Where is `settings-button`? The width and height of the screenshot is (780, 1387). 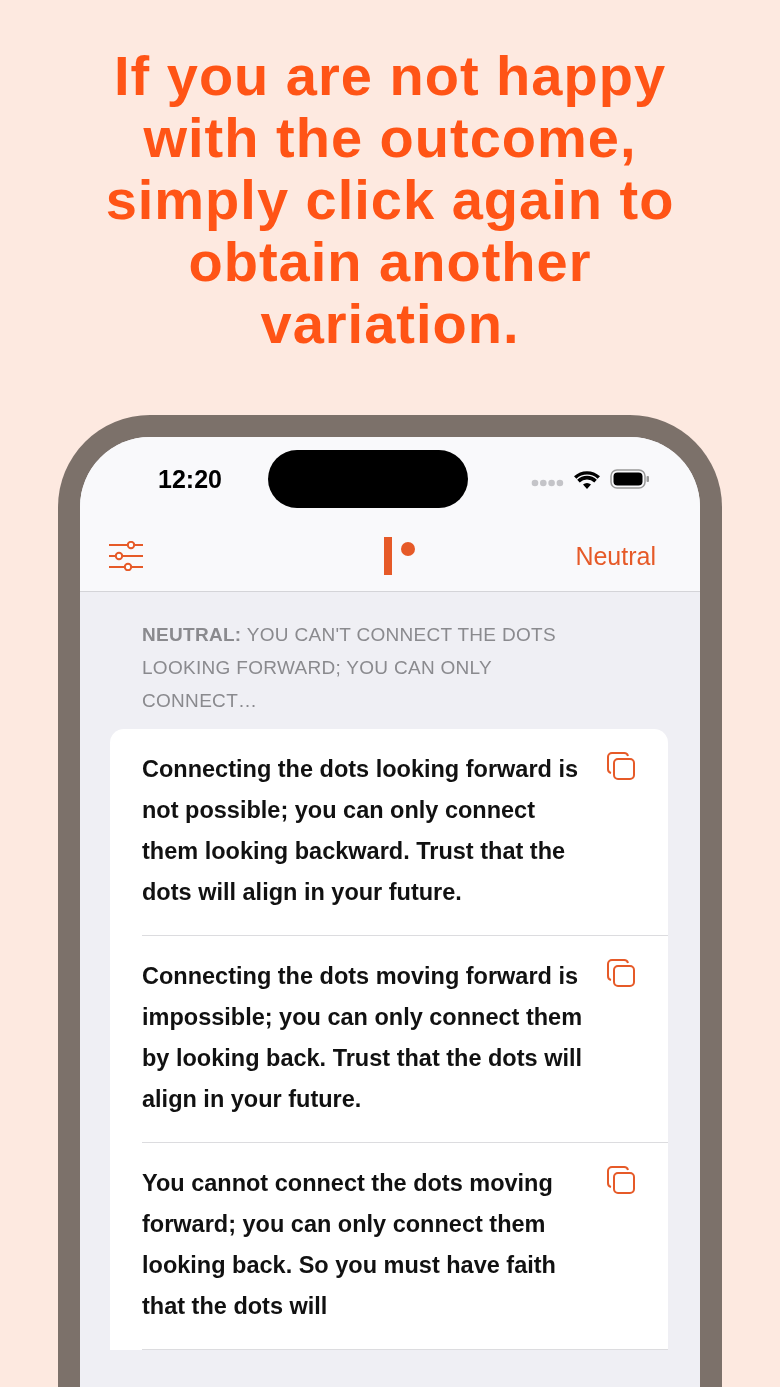
settings-button is located at coordinates (126, 556).